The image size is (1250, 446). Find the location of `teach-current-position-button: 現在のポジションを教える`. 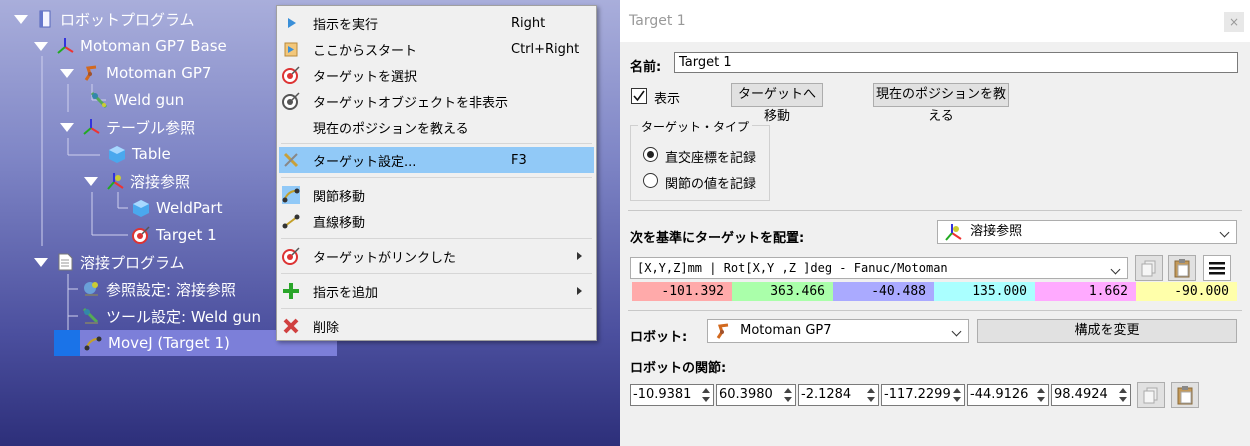

teach-current-position-button: 現在のポジションを教える is located at coordinates (941, 103).